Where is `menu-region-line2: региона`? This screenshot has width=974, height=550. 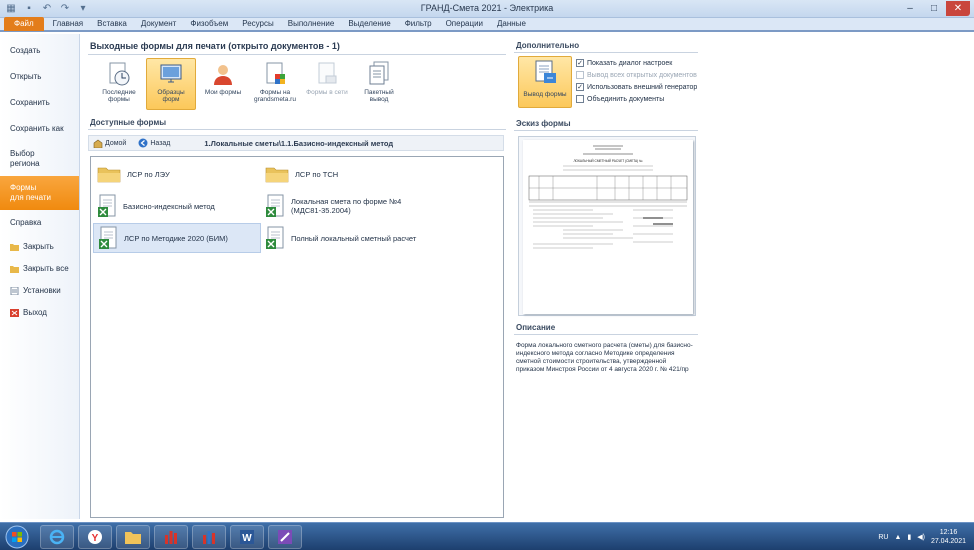 menu-region-line2: региона is located at coordinates (25, 163).